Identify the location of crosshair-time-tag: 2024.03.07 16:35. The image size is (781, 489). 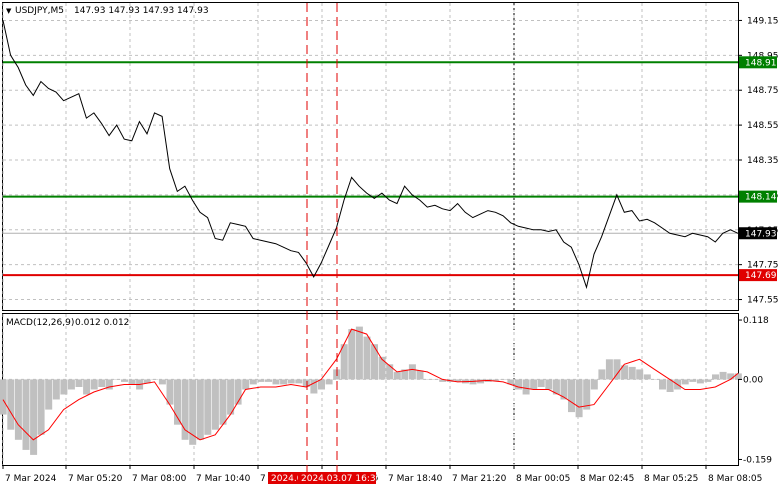
(341, 479).